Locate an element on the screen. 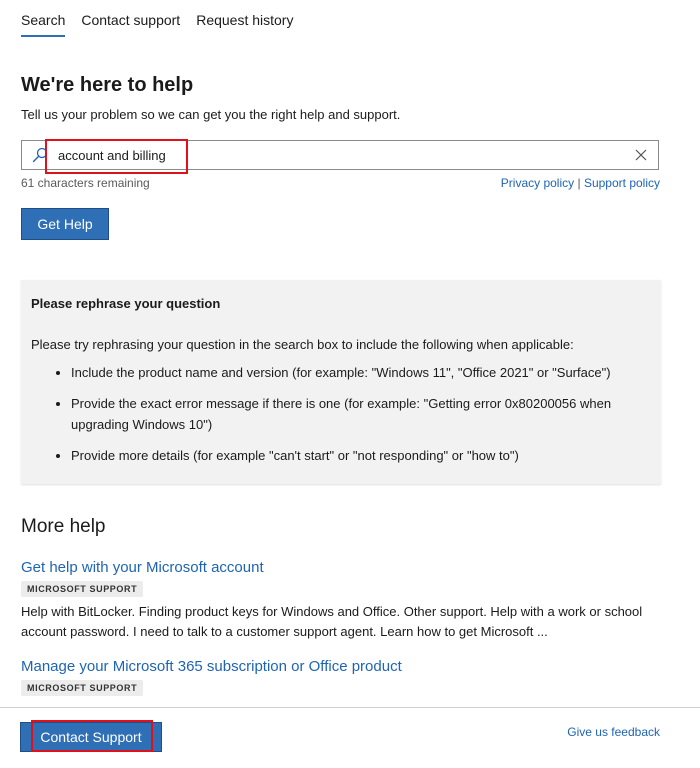 Image resolution: width=700 pixels, height=768 pixels. tab-search: Search is located at coordinates (43, 24).